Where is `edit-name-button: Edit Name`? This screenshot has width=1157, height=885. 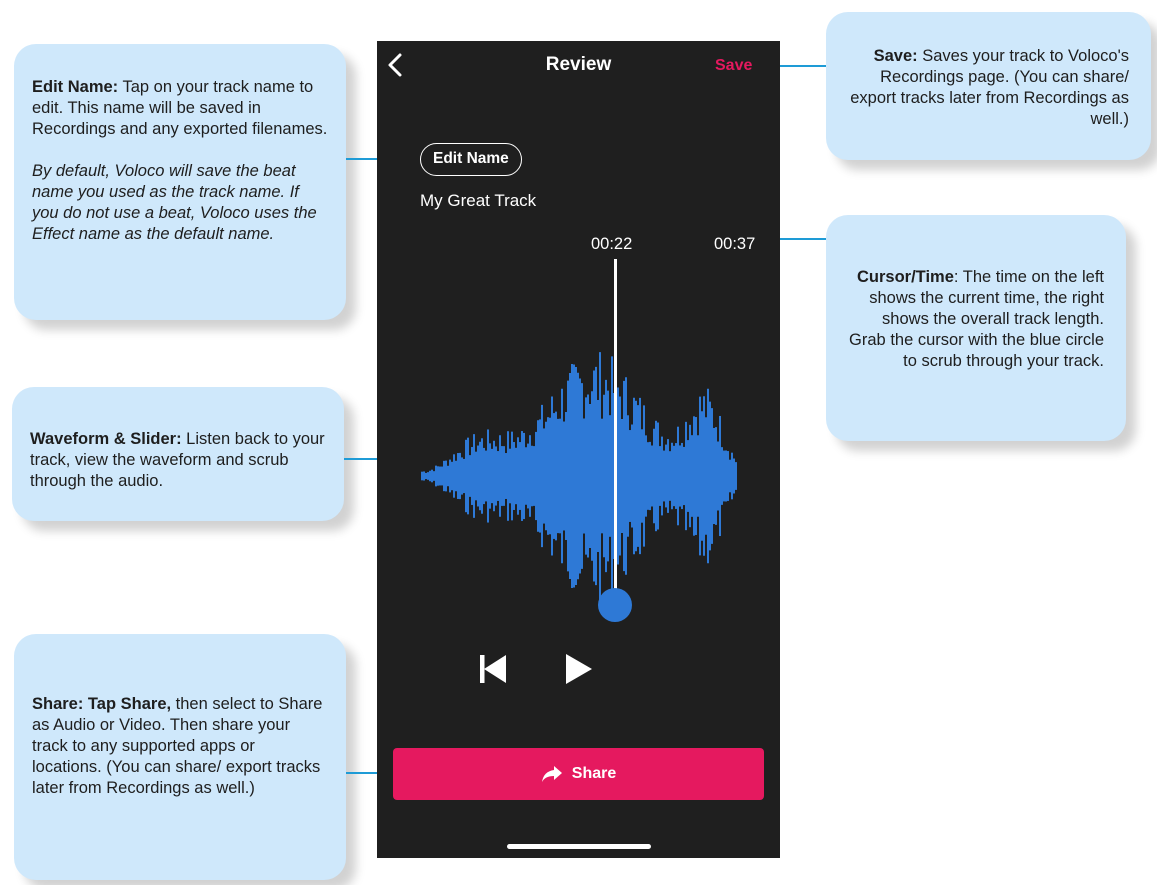 edit-name-button: Edit Name is located at coordinates (471, 159).